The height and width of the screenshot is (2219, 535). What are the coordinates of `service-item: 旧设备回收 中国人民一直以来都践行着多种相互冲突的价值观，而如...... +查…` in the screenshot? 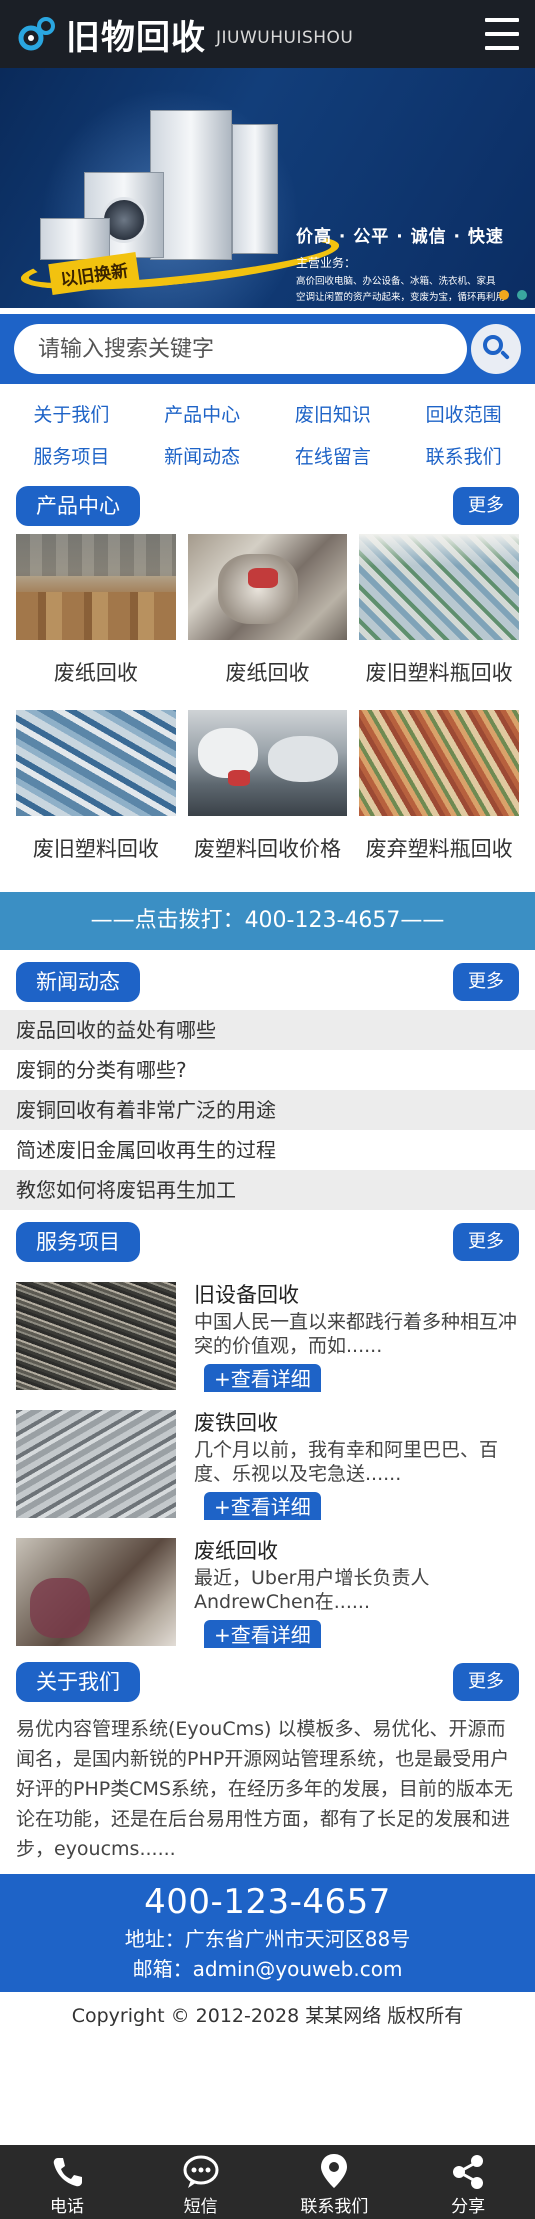 It's located at (267, 1334).